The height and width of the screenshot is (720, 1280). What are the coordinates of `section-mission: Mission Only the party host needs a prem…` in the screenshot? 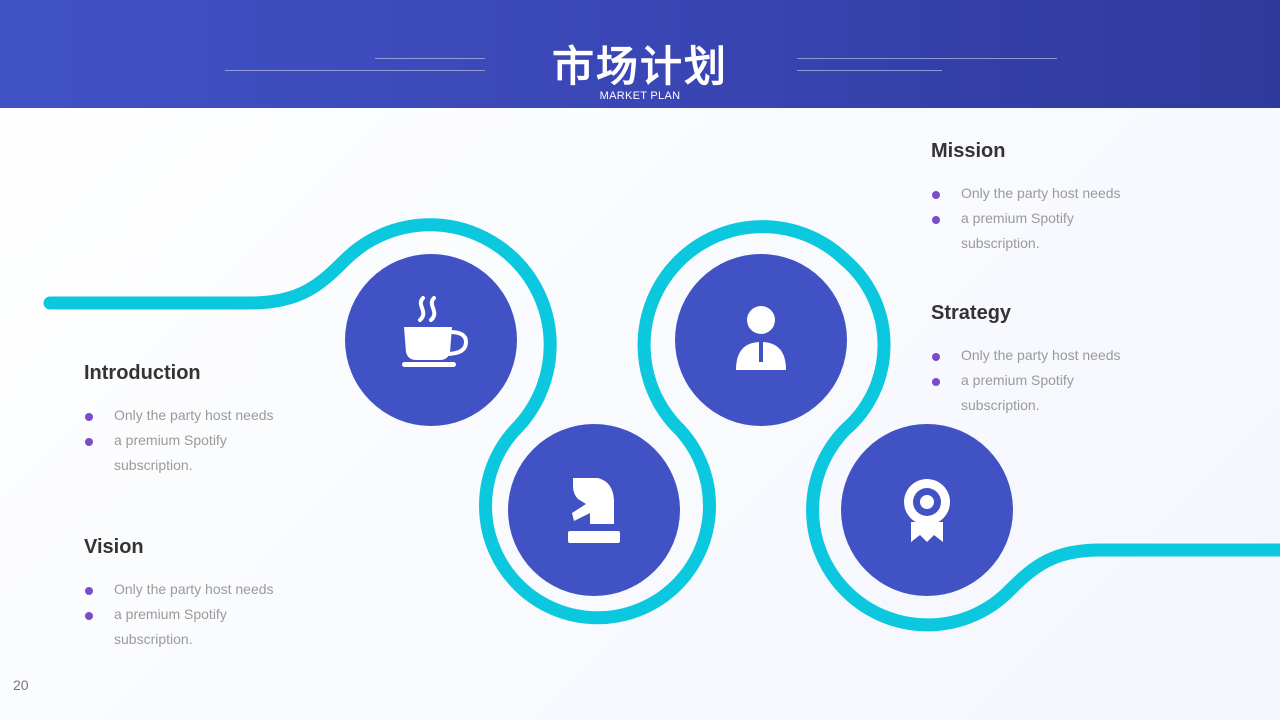 It's located at (1061, 198).